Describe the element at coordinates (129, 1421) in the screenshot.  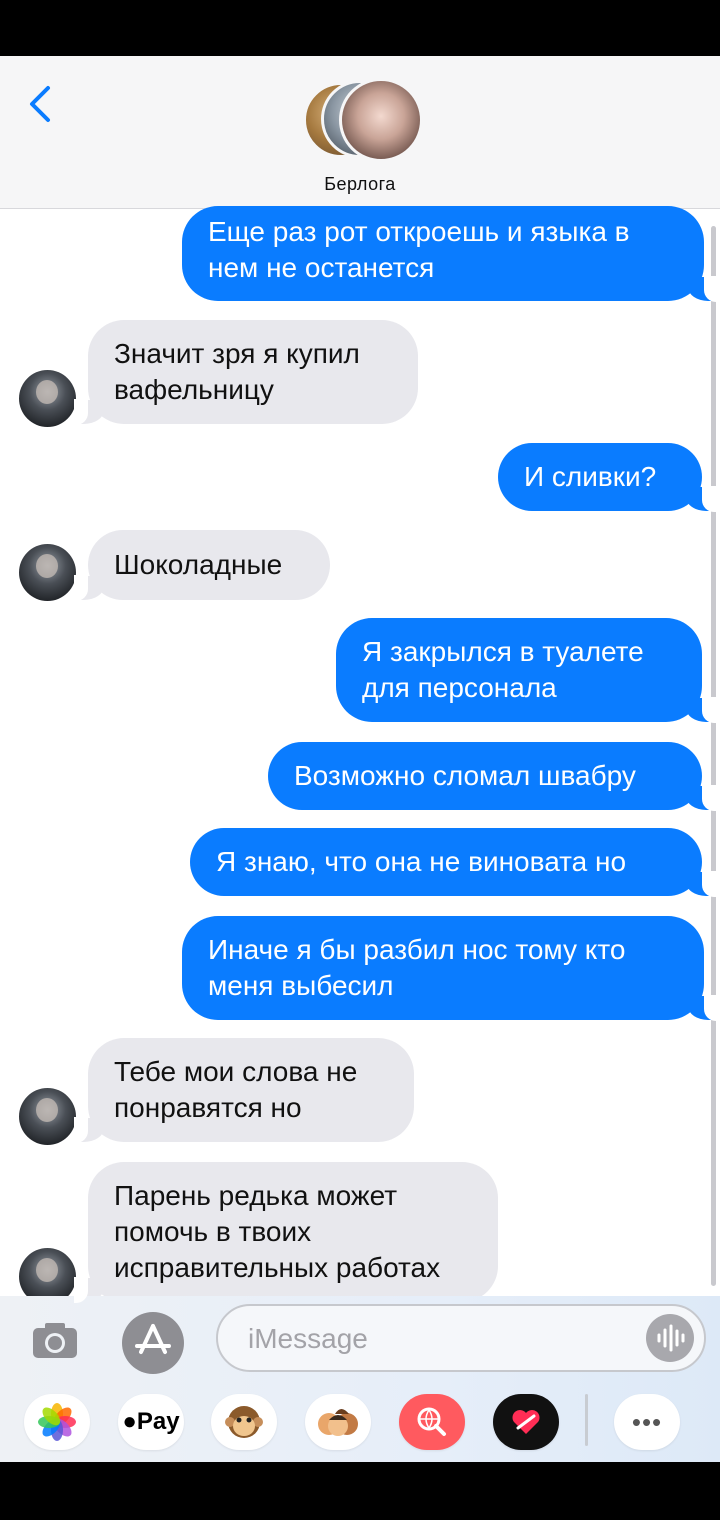
I see `apple-logo-icon: ●` at that location.